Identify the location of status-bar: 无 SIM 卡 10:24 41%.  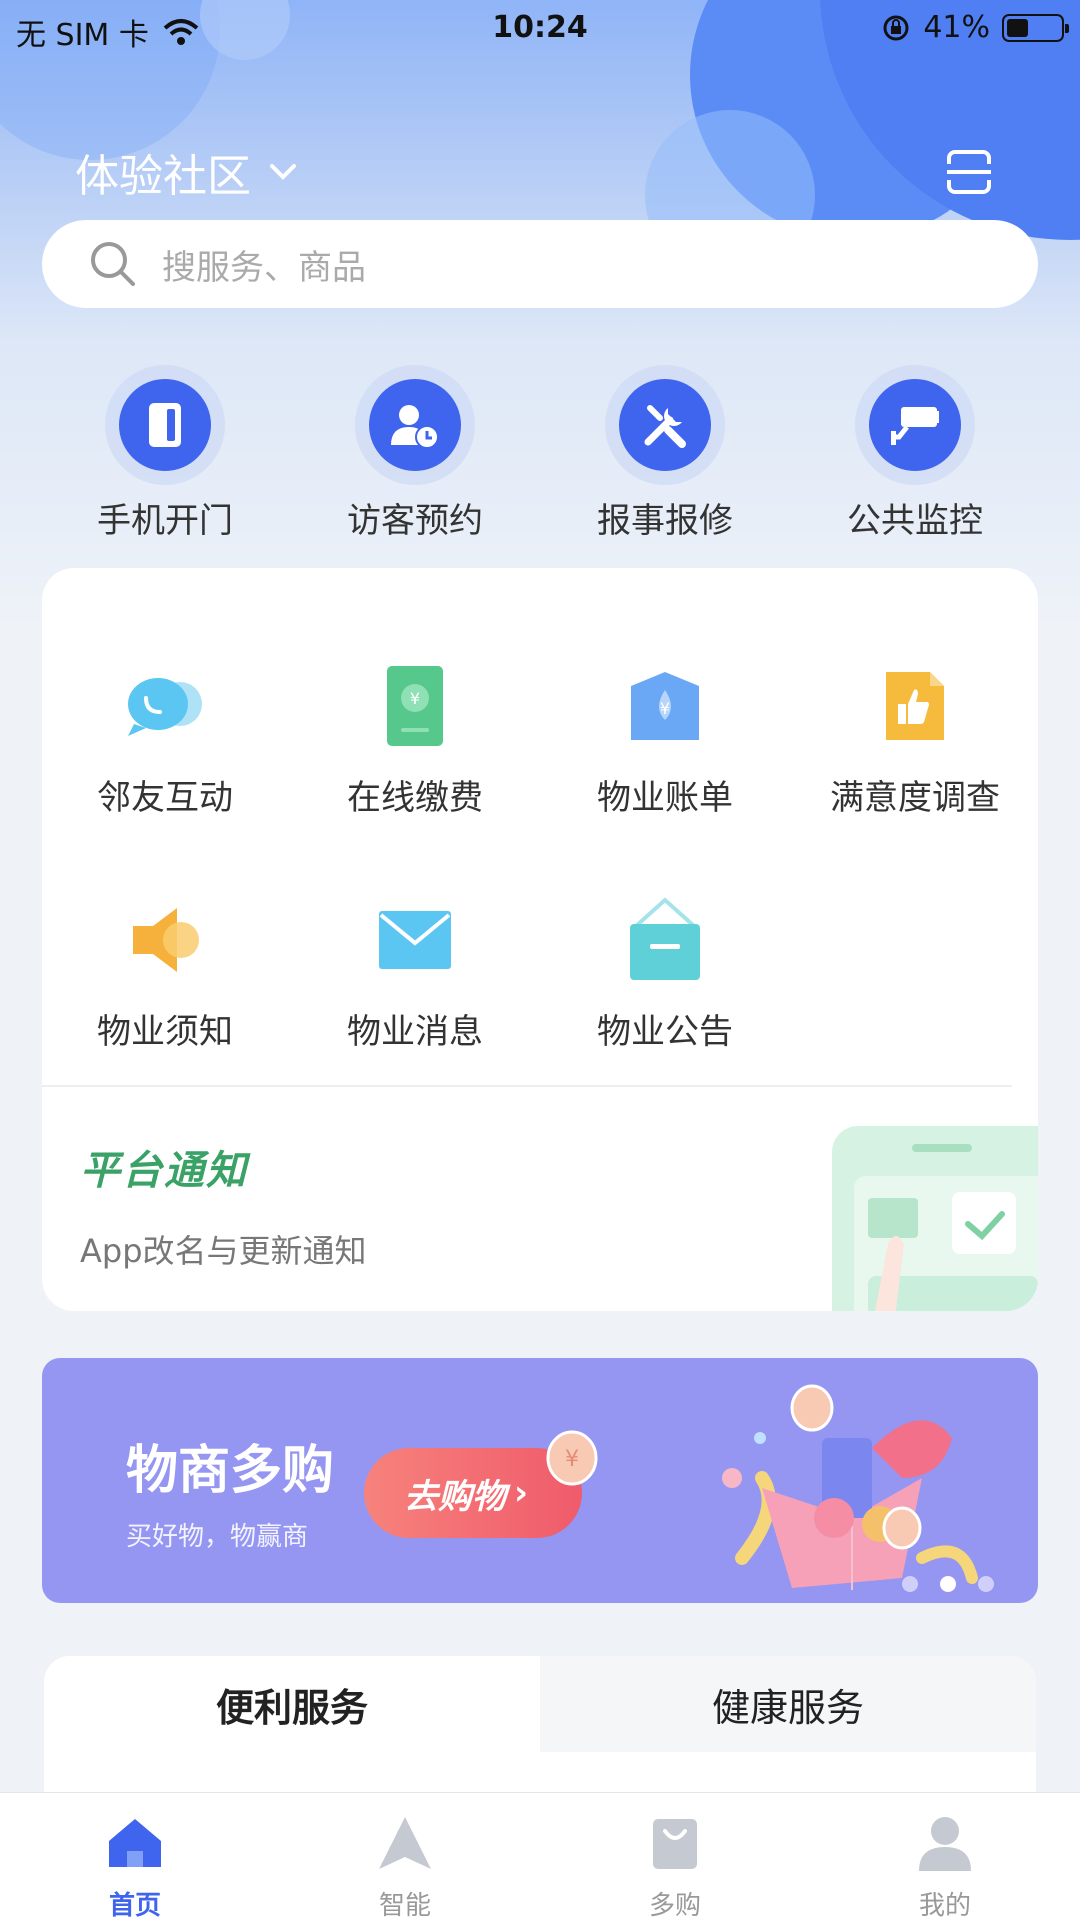
(540, 27).